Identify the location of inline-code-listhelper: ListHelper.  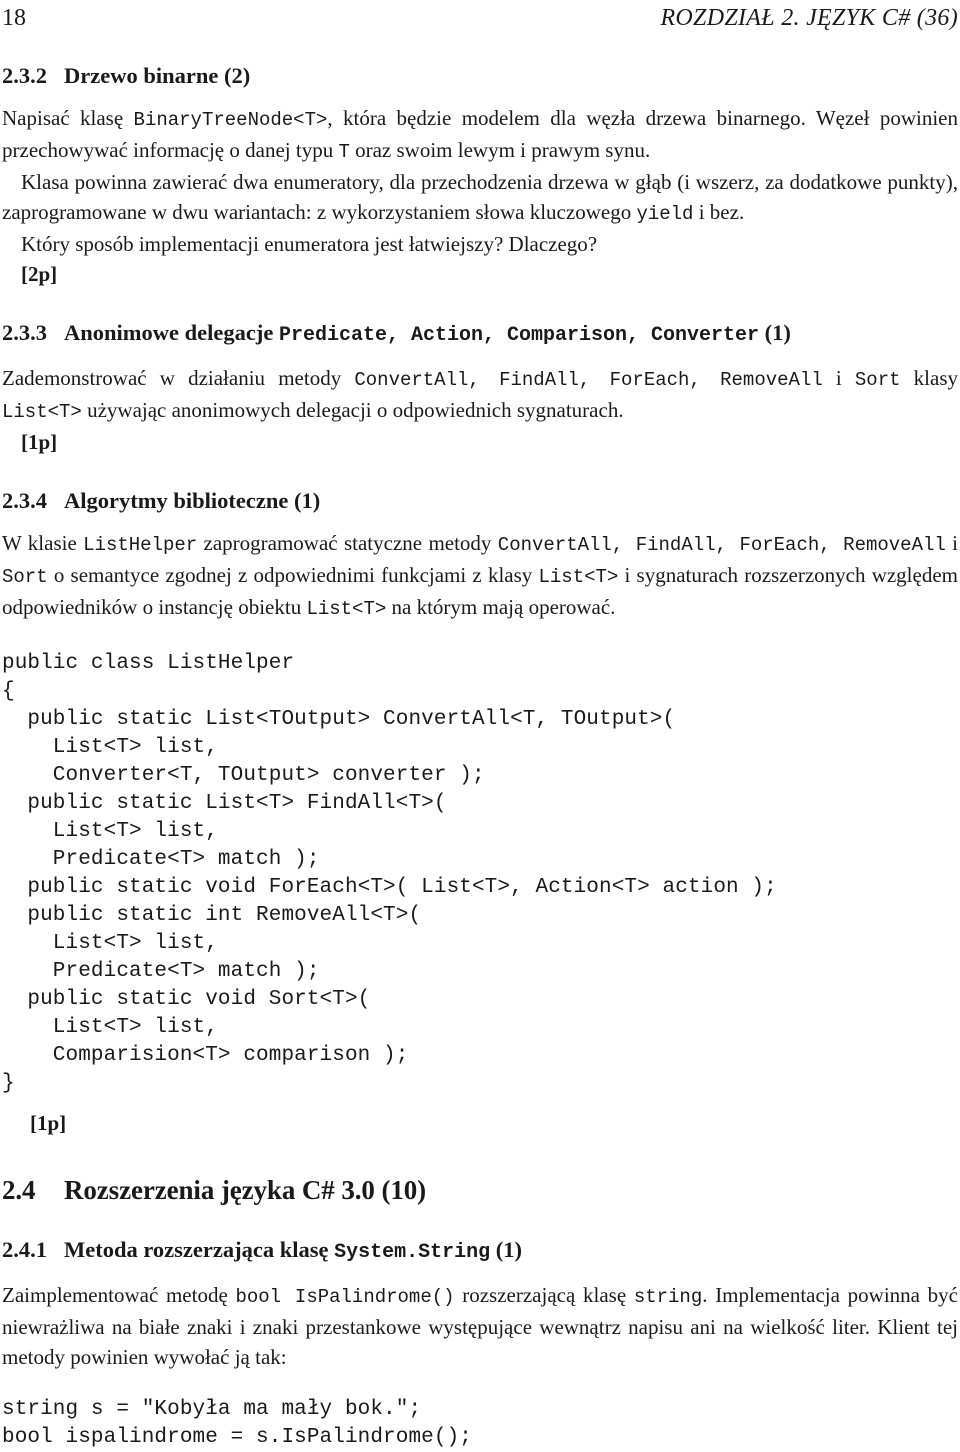
(140, 545).